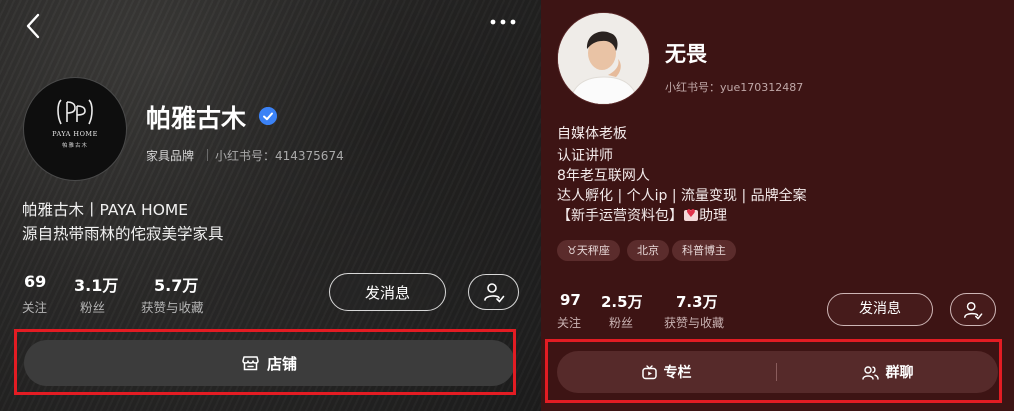  What do you see at coordinates (74, 146) in the screenshot?
I see `brand-logo-chinese: 帕雅古木` at bounding box center [74, 146].